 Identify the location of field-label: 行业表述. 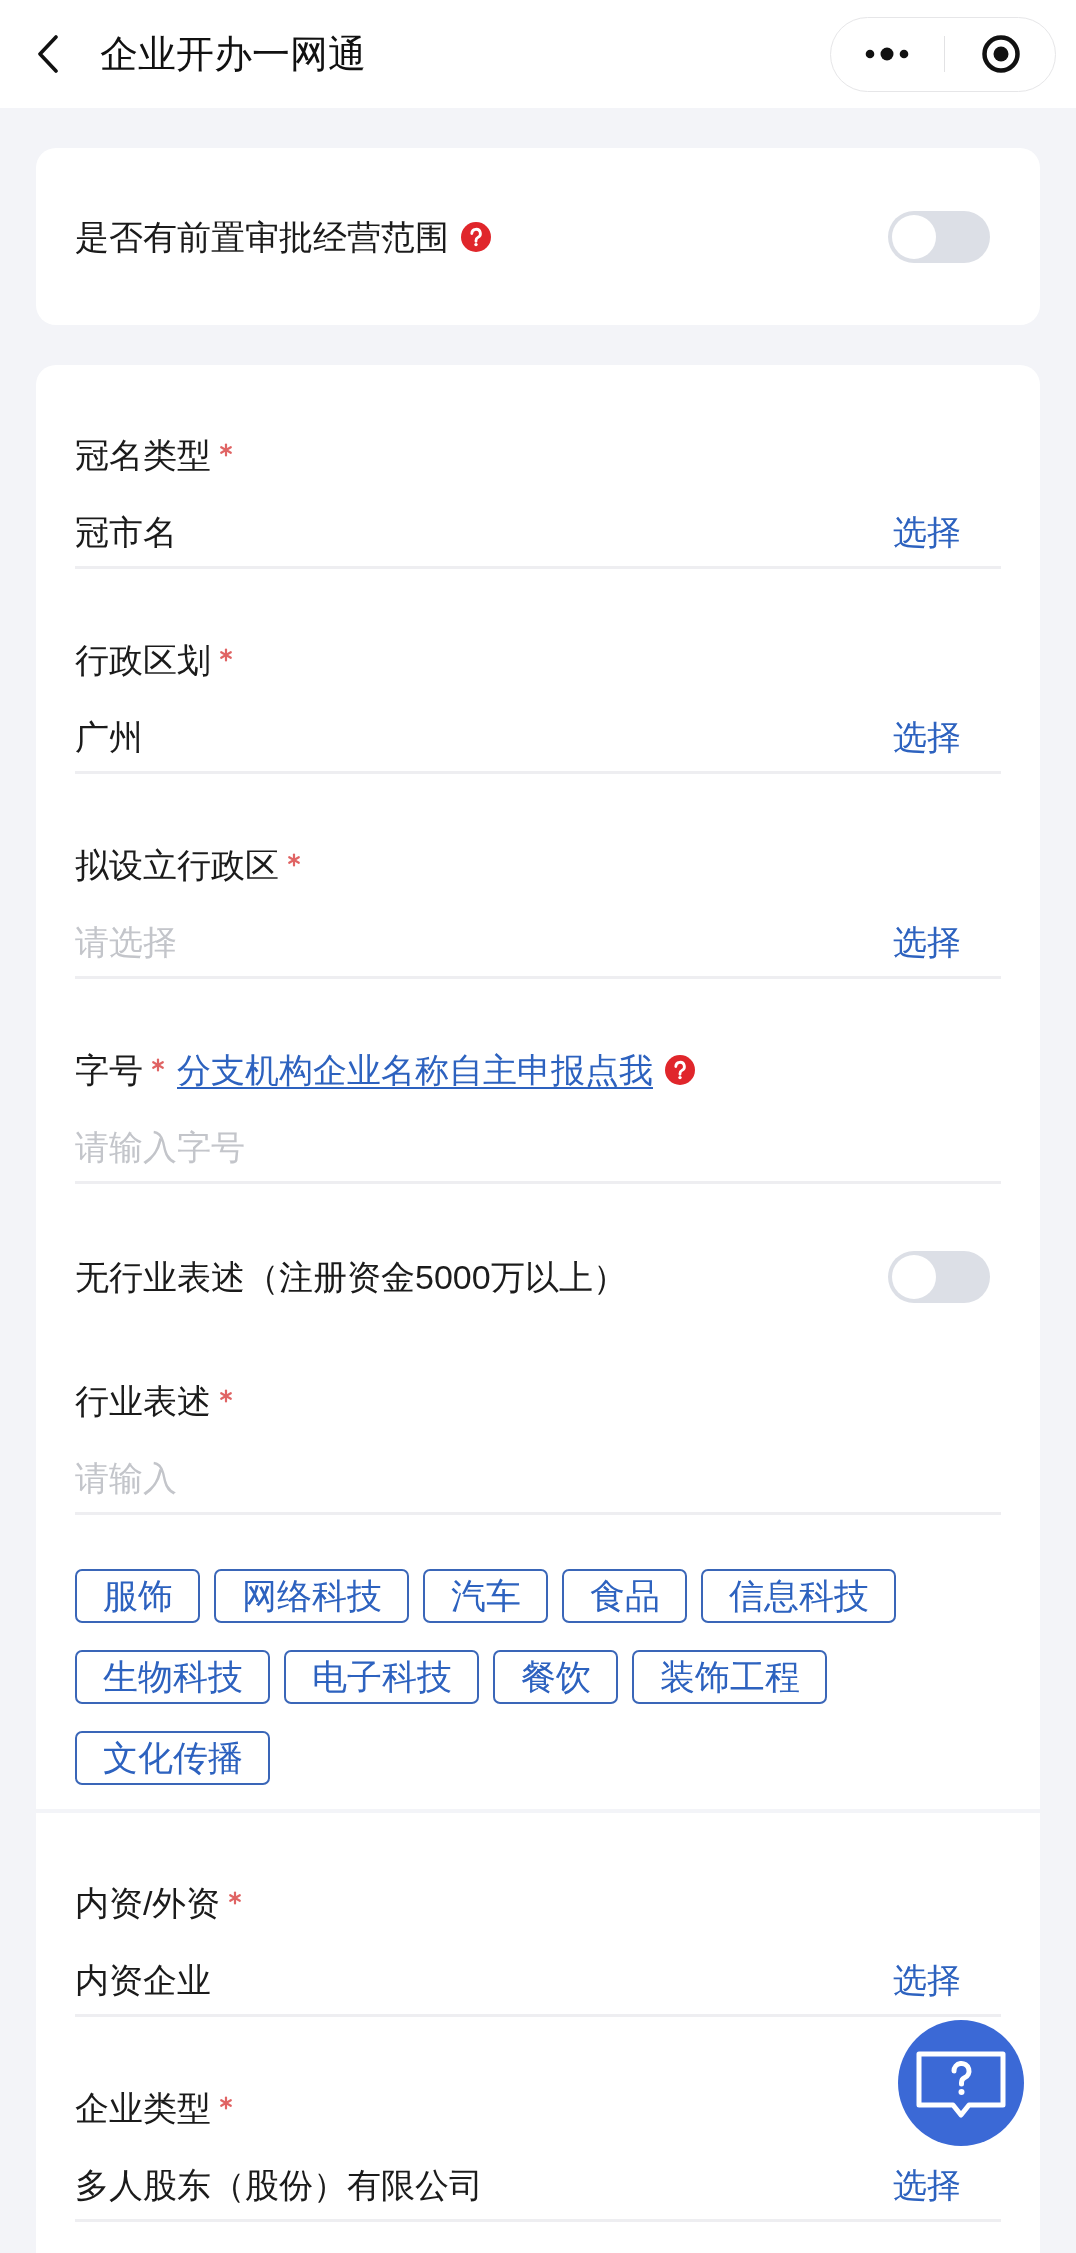
(143, 1401).